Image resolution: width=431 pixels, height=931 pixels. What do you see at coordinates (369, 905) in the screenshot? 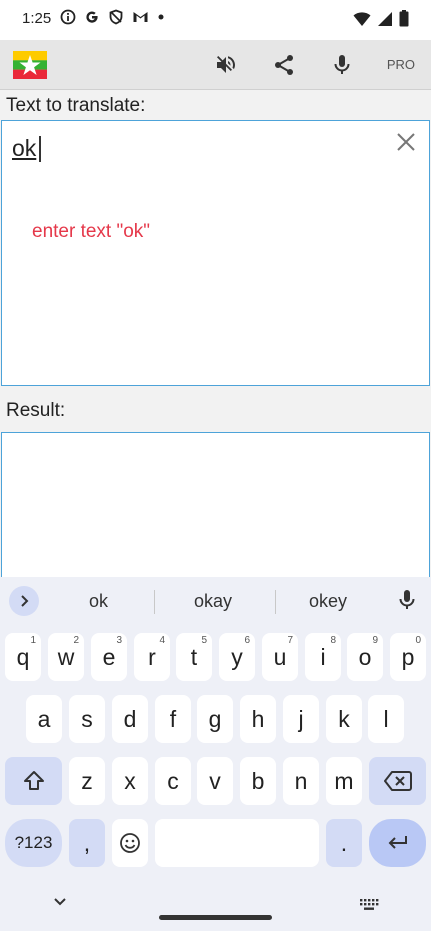
I see `keyboard-switch-icon` at bounding box center [369, 905].